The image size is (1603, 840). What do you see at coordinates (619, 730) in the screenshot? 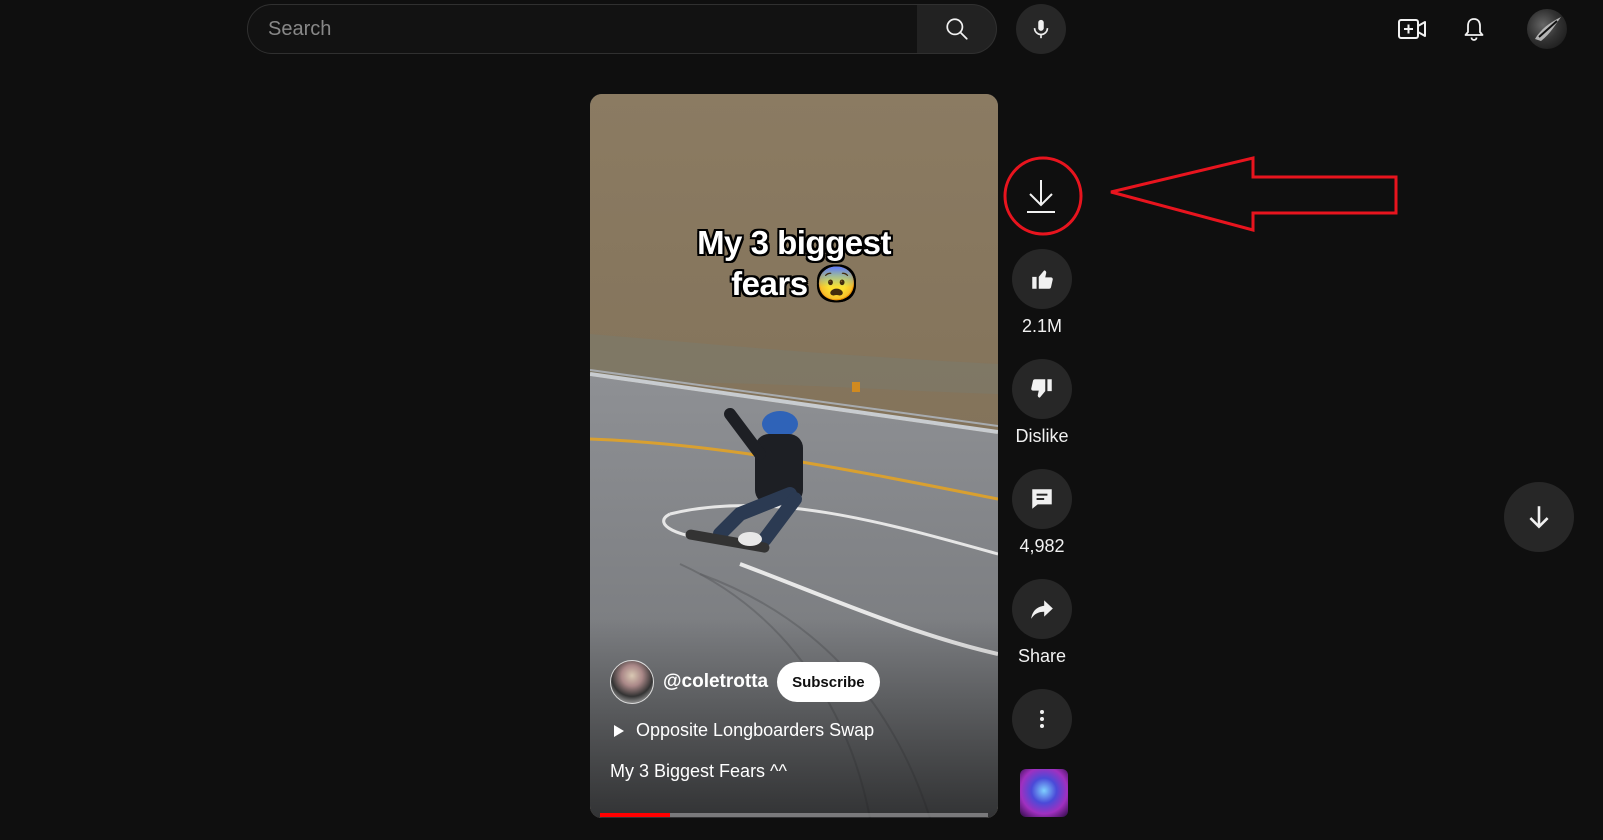
I see `play-icon` at bounding box center [619, 730].